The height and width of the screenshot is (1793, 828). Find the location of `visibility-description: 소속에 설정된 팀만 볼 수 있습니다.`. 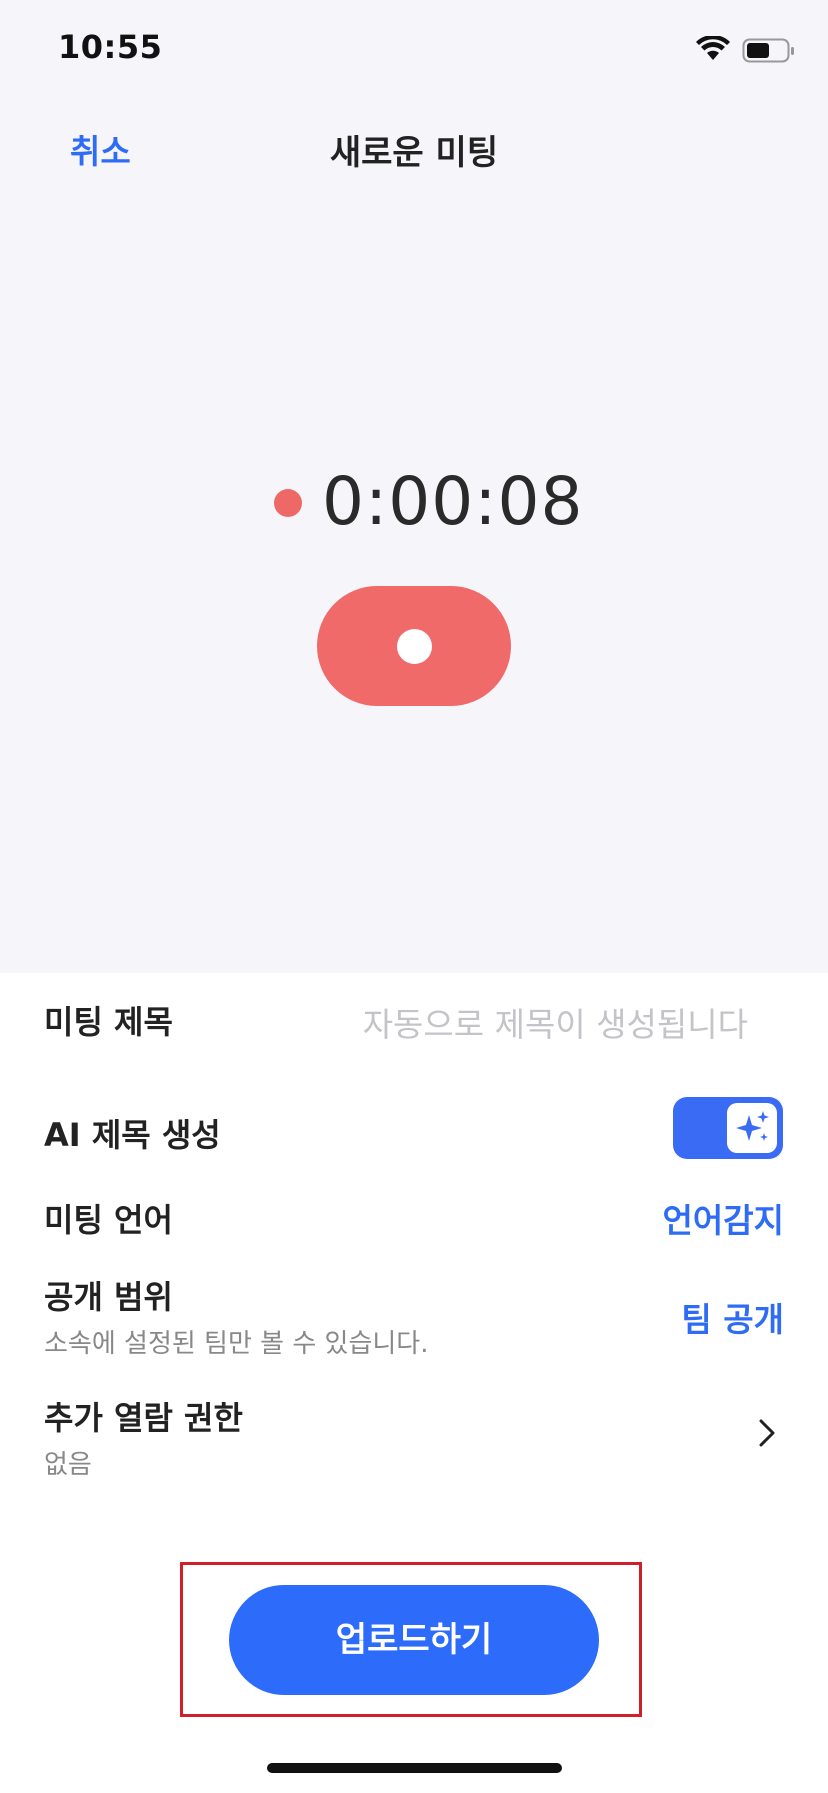

visibility-description: 소속에 설정된 팀만 볼 수 있습니다. is located at coordinates (236, 1344).